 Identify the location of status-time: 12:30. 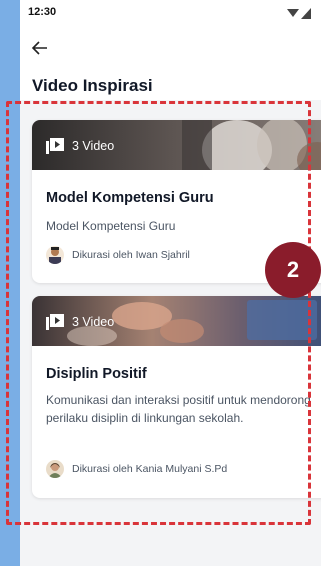
(42, 12).